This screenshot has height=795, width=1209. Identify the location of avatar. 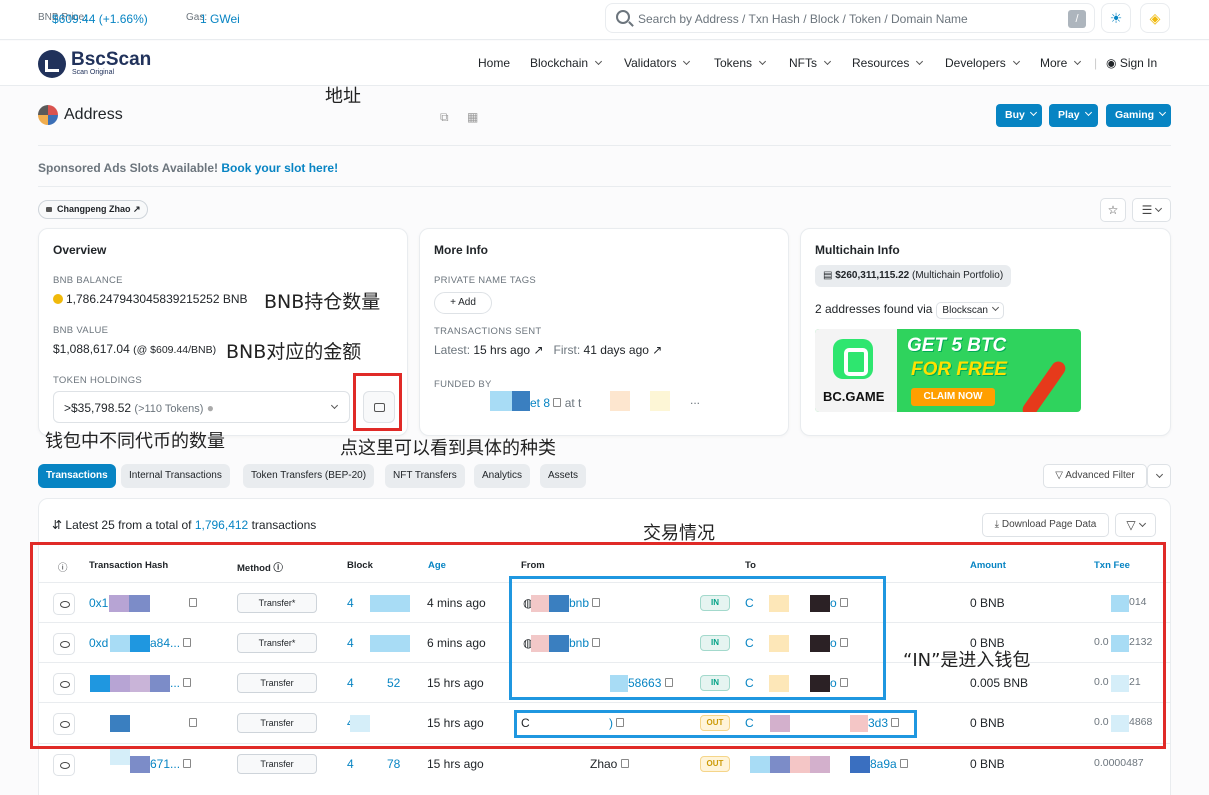
(48, 115).